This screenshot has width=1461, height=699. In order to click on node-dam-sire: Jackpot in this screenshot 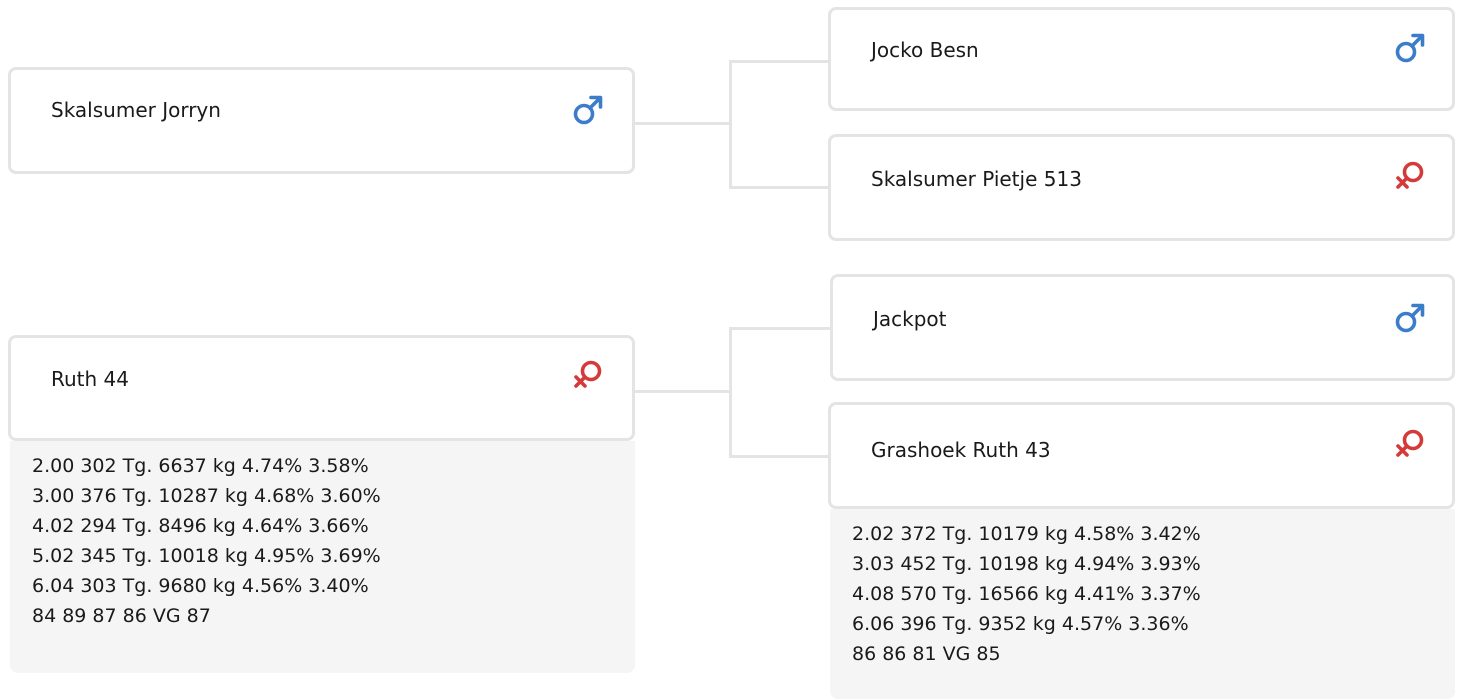, I will do `click(1142, 327)`.